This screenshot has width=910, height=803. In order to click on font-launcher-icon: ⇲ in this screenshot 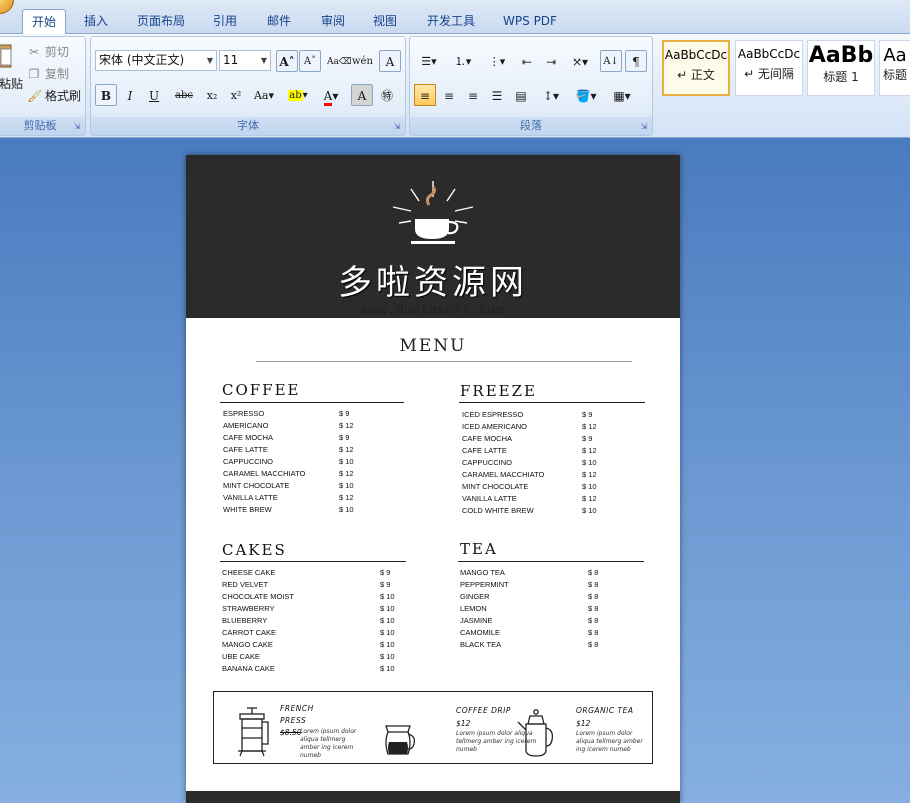, I will do `click(397, 127)`.